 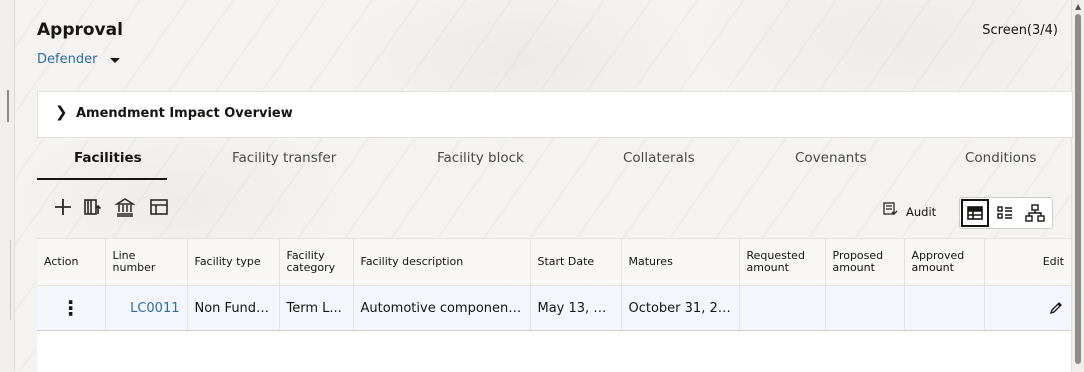 What do you see at coordinates (442, 262) in the screenshot?
I see `col-header-facility-description: Facility description` at bounding box center [442, 262].